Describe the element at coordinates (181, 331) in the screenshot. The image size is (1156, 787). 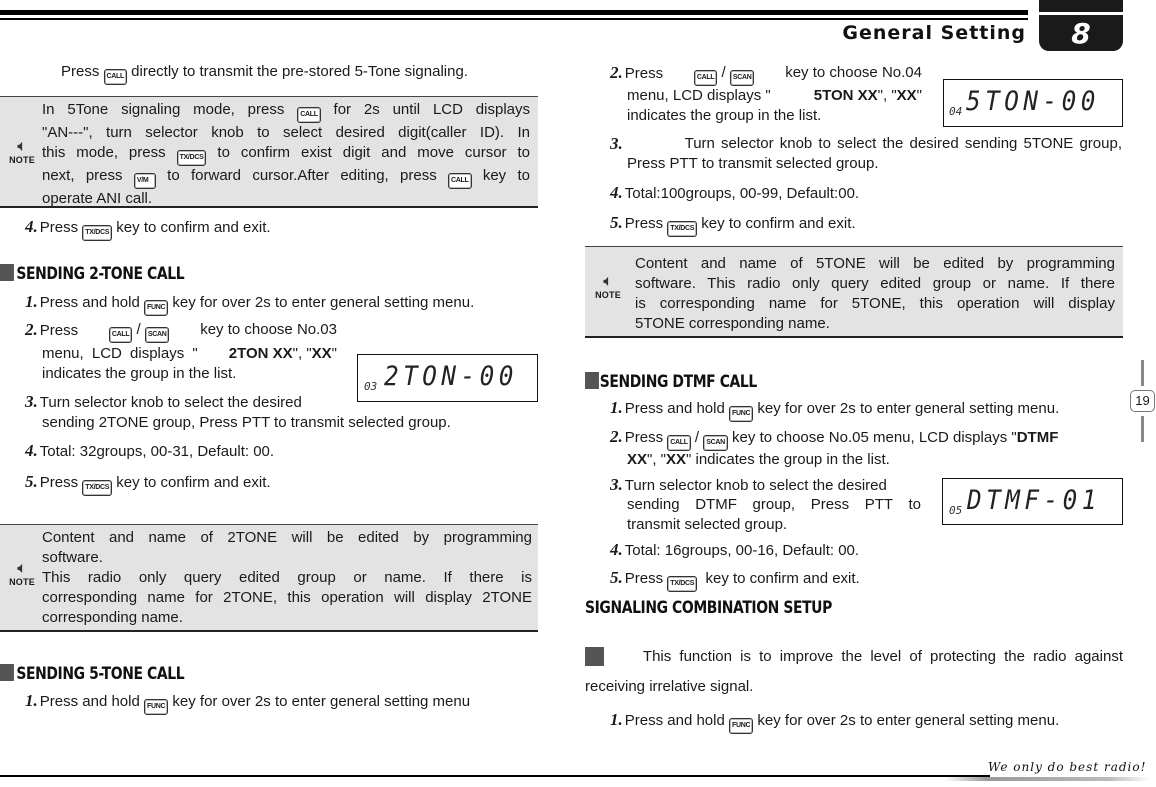
I see `2tone-step-2: 2. Press CALL / SCAN key to choose No.03` at that location.